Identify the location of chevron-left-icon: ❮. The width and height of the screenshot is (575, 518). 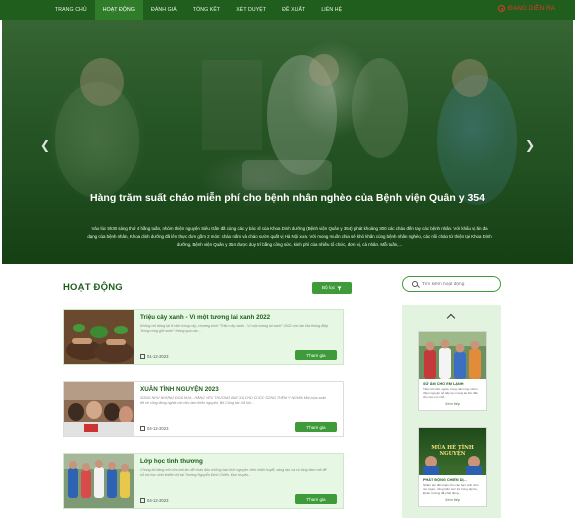
(45, 145).